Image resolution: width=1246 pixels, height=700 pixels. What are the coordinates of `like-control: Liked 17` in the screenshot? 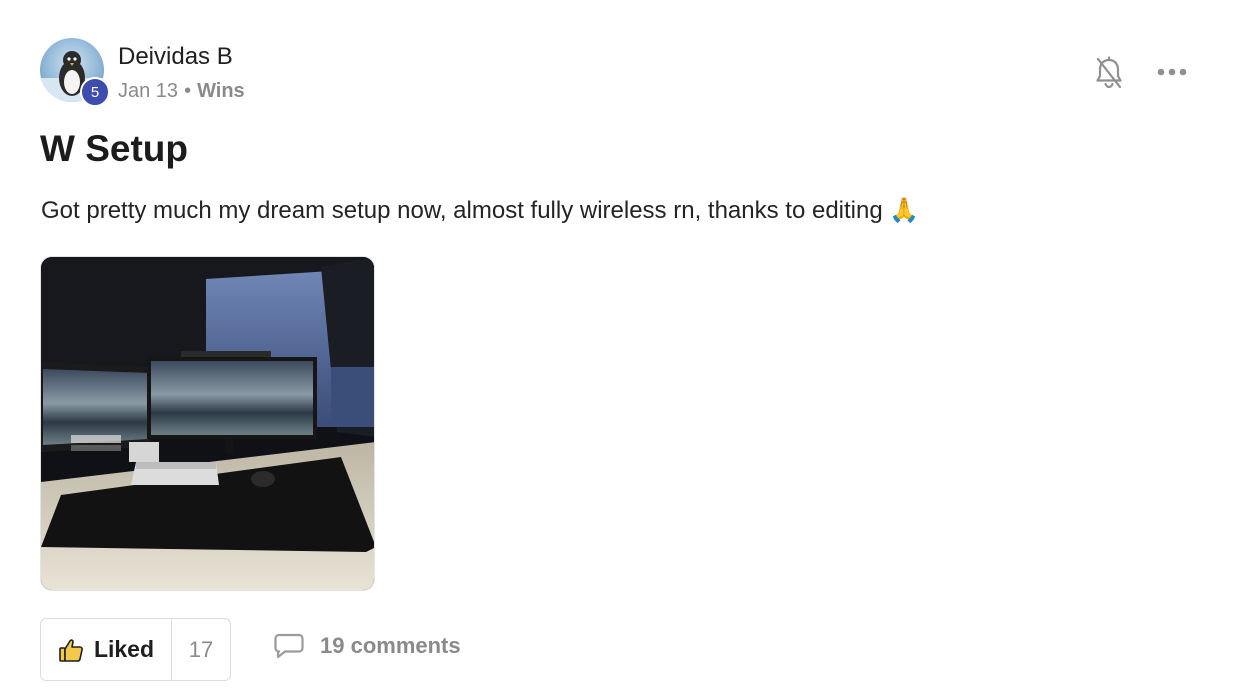 It's located at (135, 649).